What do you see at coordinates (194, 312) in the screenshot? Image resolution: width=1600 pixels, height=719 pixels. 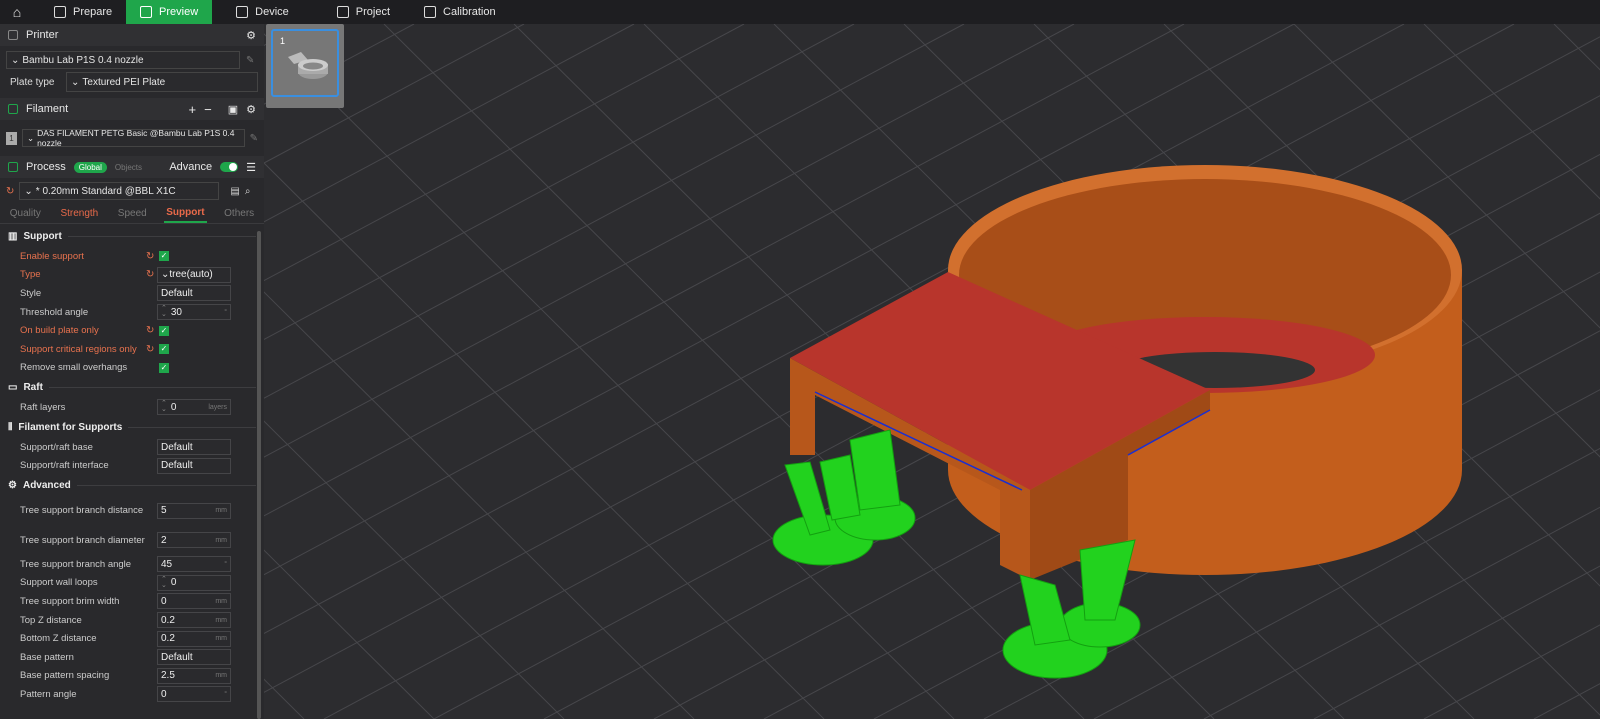 I see `setting-input: ⌃ ⌄ 30 °` at bounding box center [194, 312].